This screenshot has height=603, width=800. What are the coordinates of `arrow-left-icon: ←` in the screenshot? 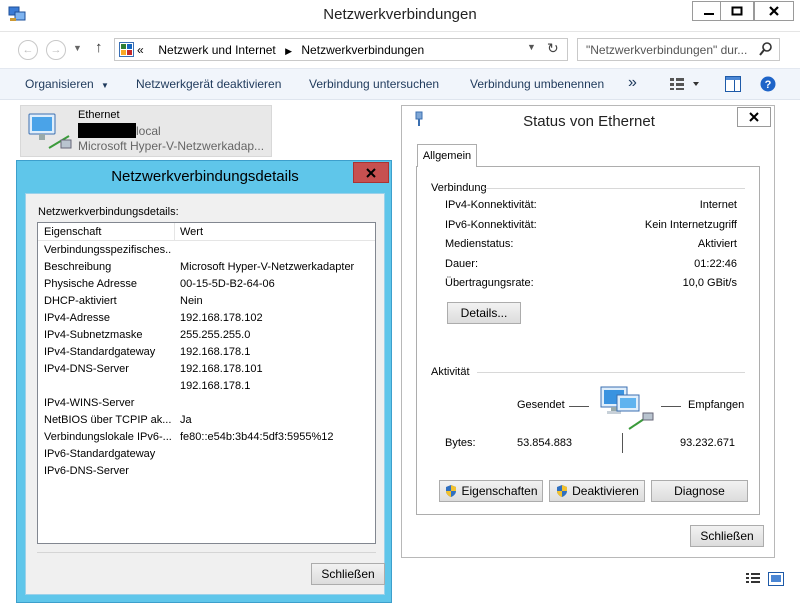 It's located at (28, 50).